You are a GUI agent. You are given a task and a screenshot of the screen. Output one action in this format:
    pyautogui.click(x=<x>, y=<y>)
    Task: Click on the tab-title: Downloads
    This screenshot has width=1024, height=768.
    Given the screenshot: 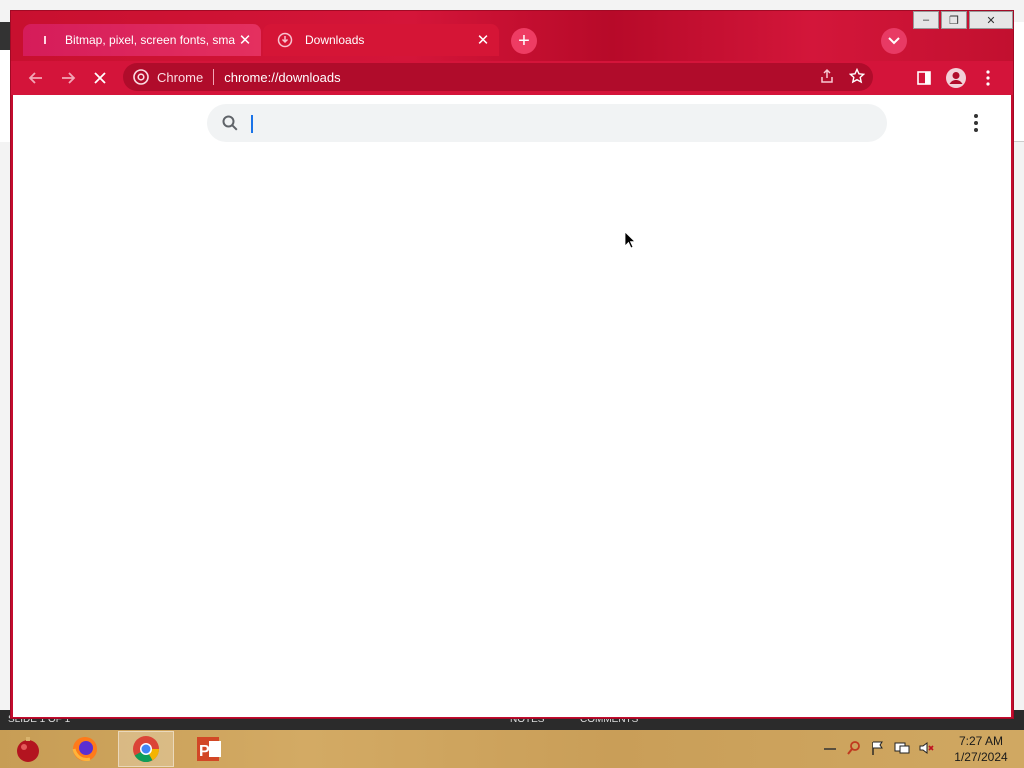 What is the action you would take?
    pyautogui.click(x=335, y=40)
    